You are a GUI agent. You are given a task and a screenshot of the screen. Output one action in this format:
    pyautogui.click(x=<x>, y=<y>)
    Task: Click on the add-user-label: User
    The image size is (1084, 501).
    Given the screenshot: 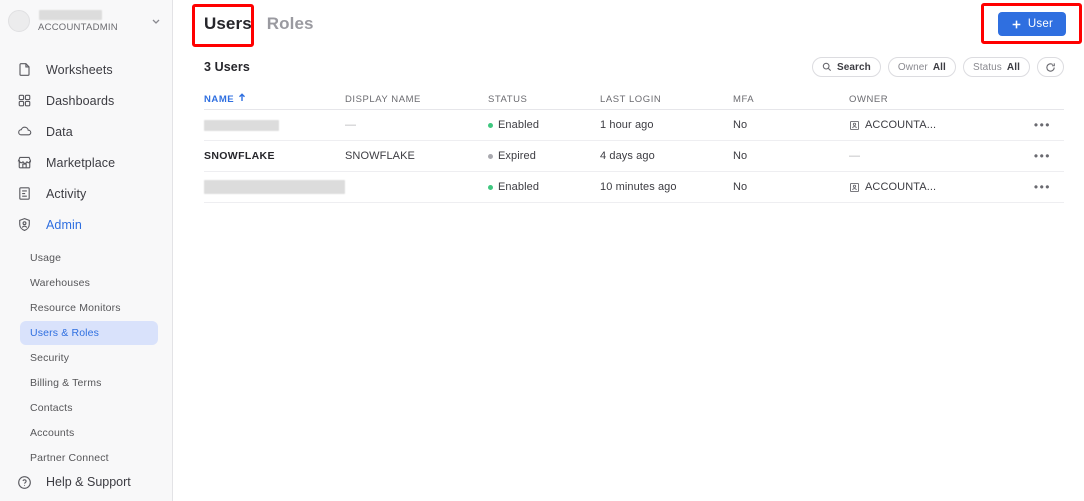 What is the action you would take?
    pyautogui.click(x=1040, y=24)
    